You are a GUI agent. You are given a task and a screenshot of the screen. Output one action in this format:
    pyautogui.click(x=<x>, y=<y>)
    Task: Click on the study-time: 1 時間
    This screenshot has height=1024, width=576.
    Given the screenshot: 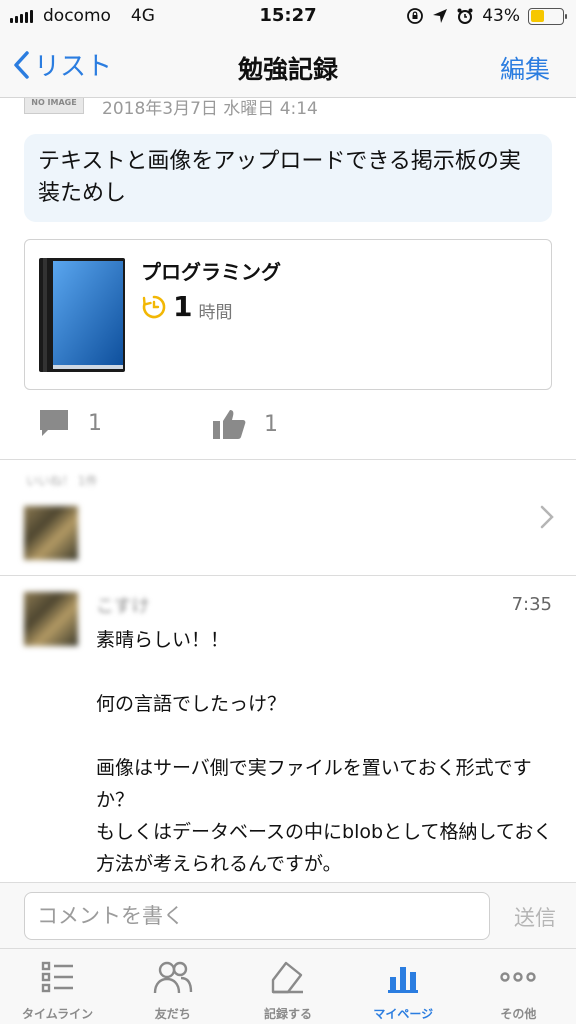 What is the action you would take?
    pyautogui.click(x=186, y=306)
    